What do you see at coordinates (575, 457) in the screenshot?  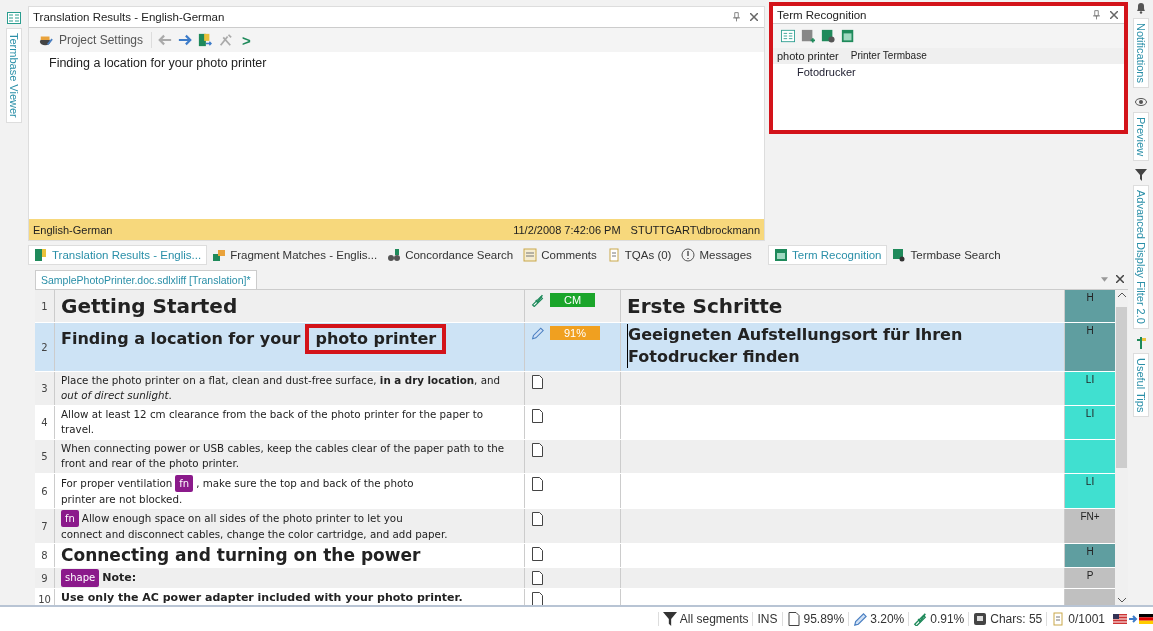 I see `segment-row: 5 When connecting power or USB cables, keep the cables clear of the paper path to the front and rear of the photo printer.` at bounding box center [575, 457].